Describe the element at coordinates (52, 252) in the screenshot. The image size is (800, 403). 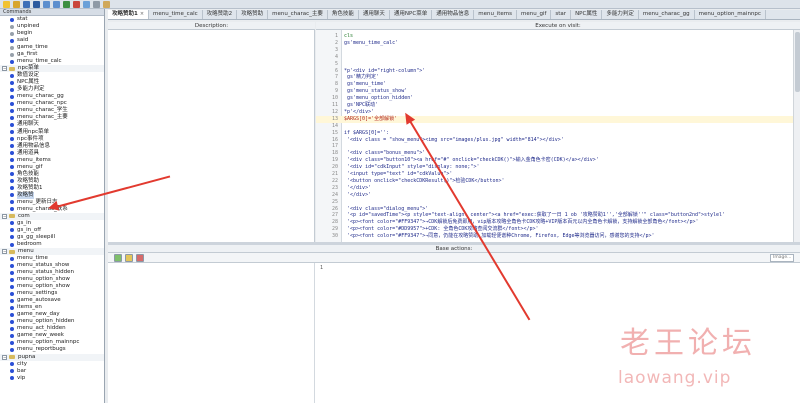
I see `tree-group: − menu` at that location.